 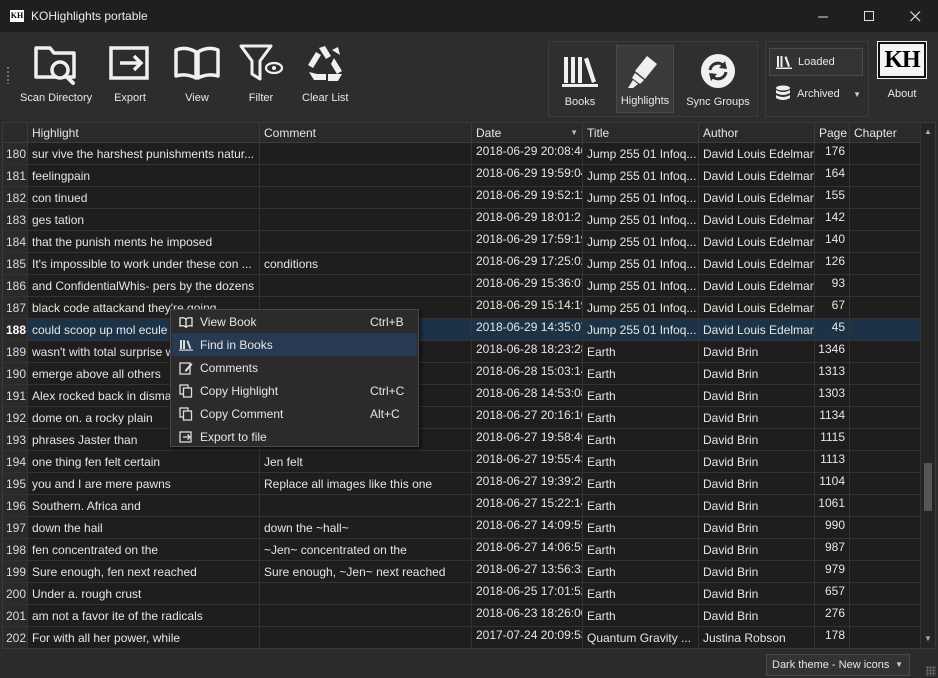 I want to click on row-number: 192, so click(x=15, y=418).